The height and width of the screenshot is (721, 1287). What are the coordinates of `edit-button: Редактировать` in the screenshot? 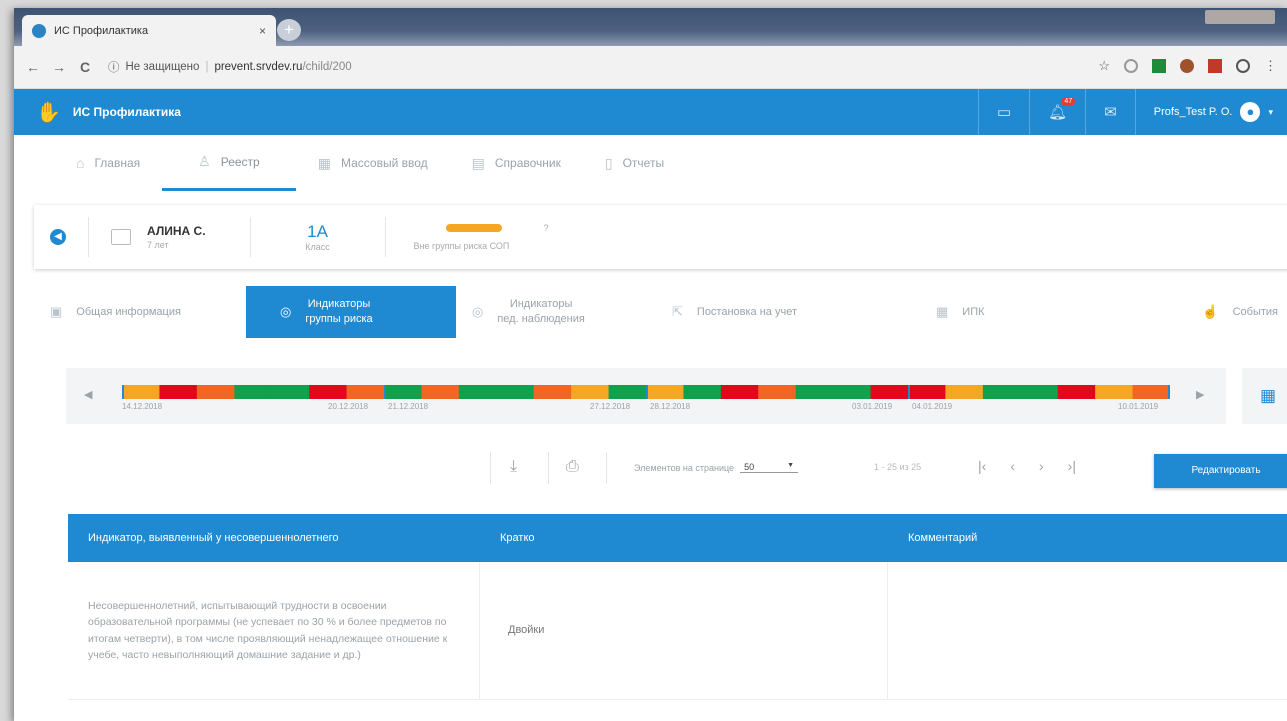 It's located at (1220, 471).